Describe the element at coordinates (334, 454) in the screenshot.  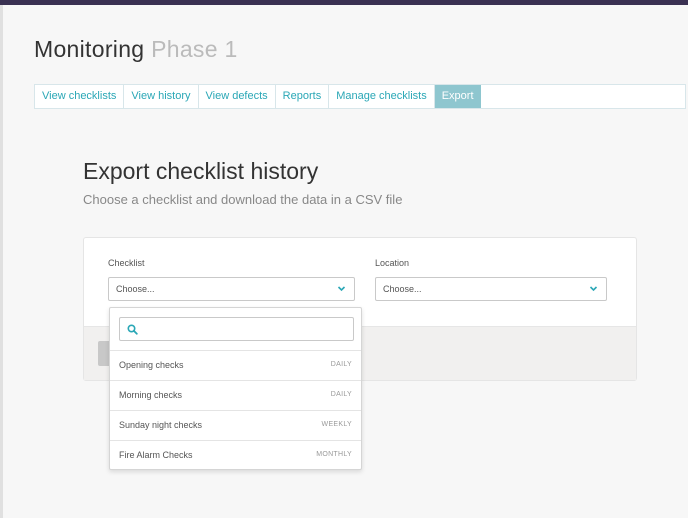
I see `option-frequency: MONTHLY` at that location.